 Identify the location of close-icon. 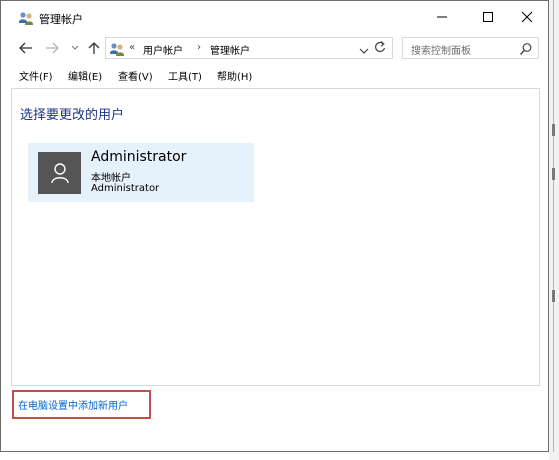
(527, 17).